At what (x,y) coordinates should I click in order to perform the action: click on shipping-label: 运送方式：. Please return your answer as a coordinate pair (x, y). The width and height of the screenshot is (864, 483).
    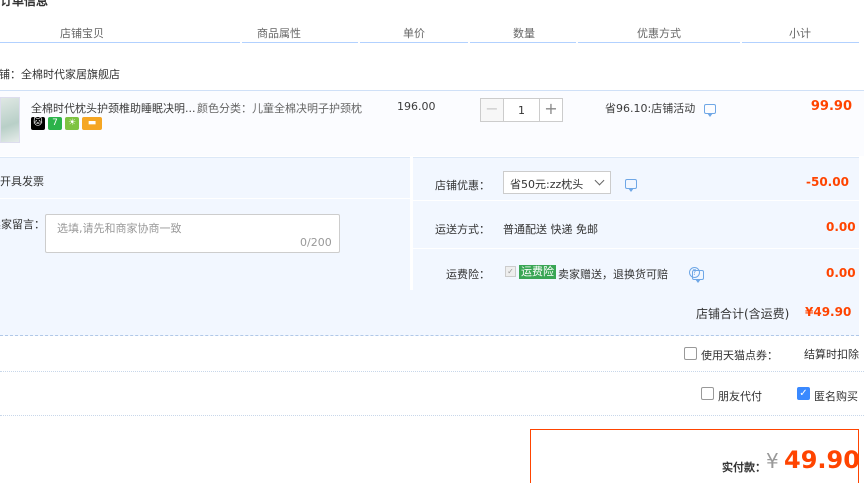
    Looking at the image, I should click on (462, 229).